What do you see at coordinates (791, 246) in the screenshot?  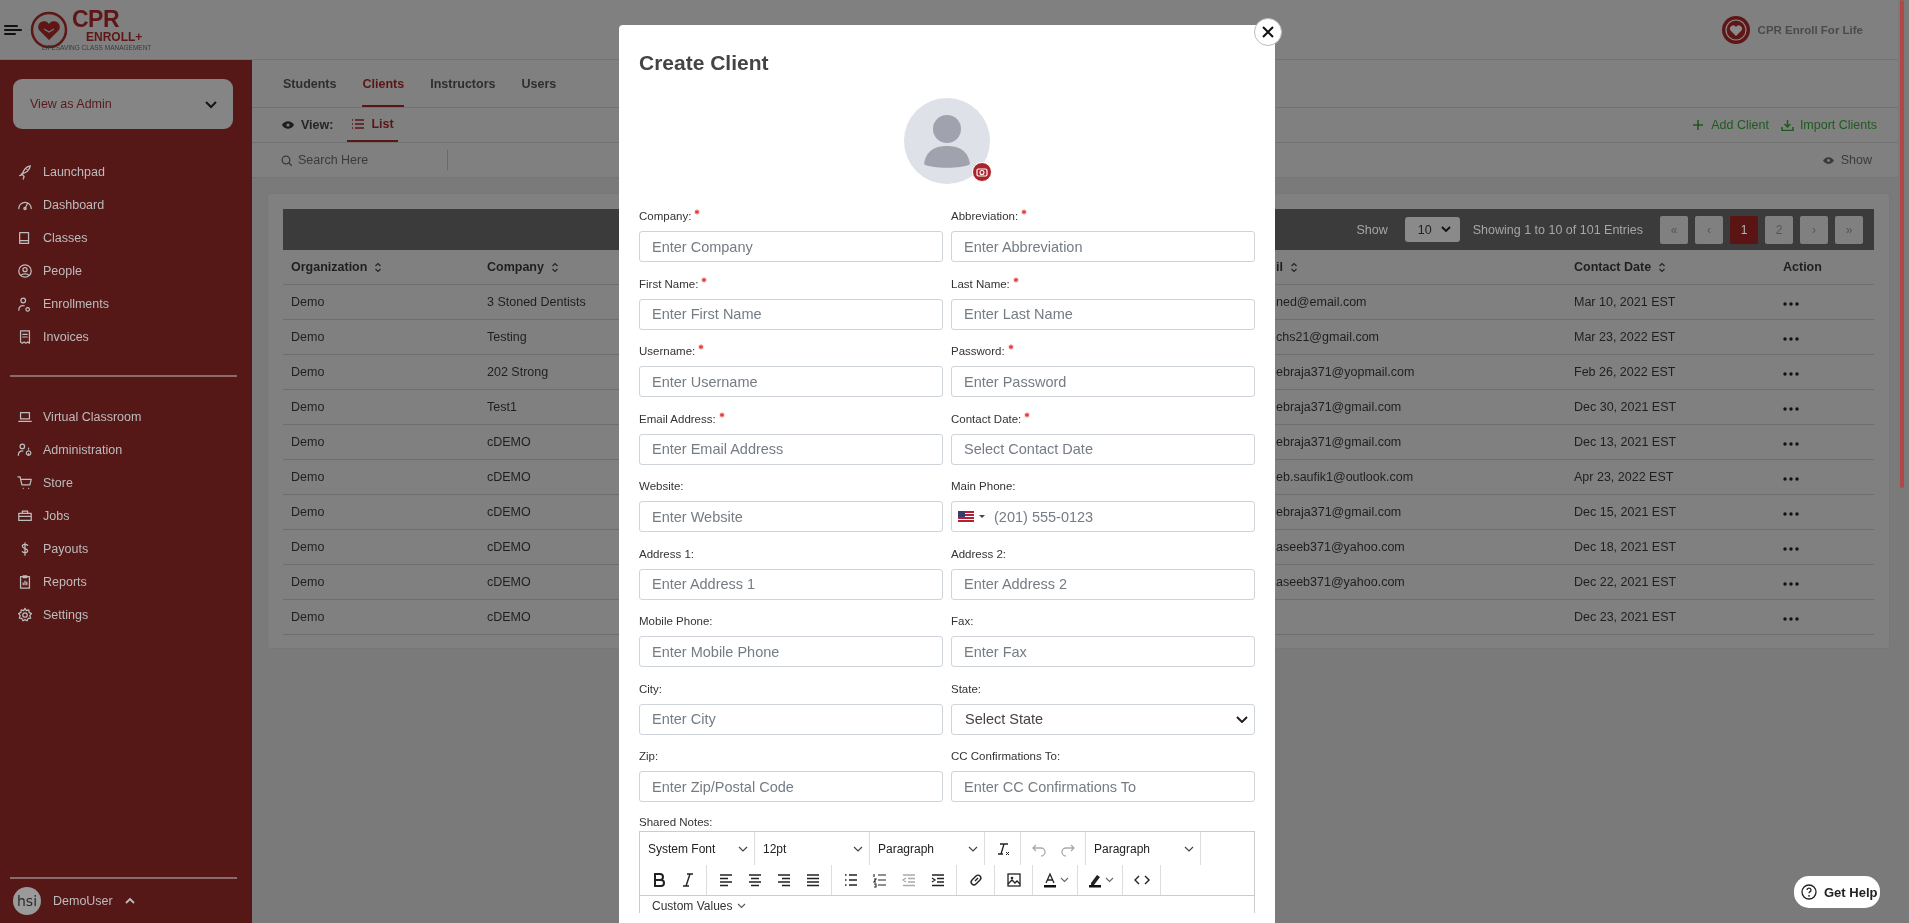 I see `input-field: Enter Company` at bounding box center [791, 246].